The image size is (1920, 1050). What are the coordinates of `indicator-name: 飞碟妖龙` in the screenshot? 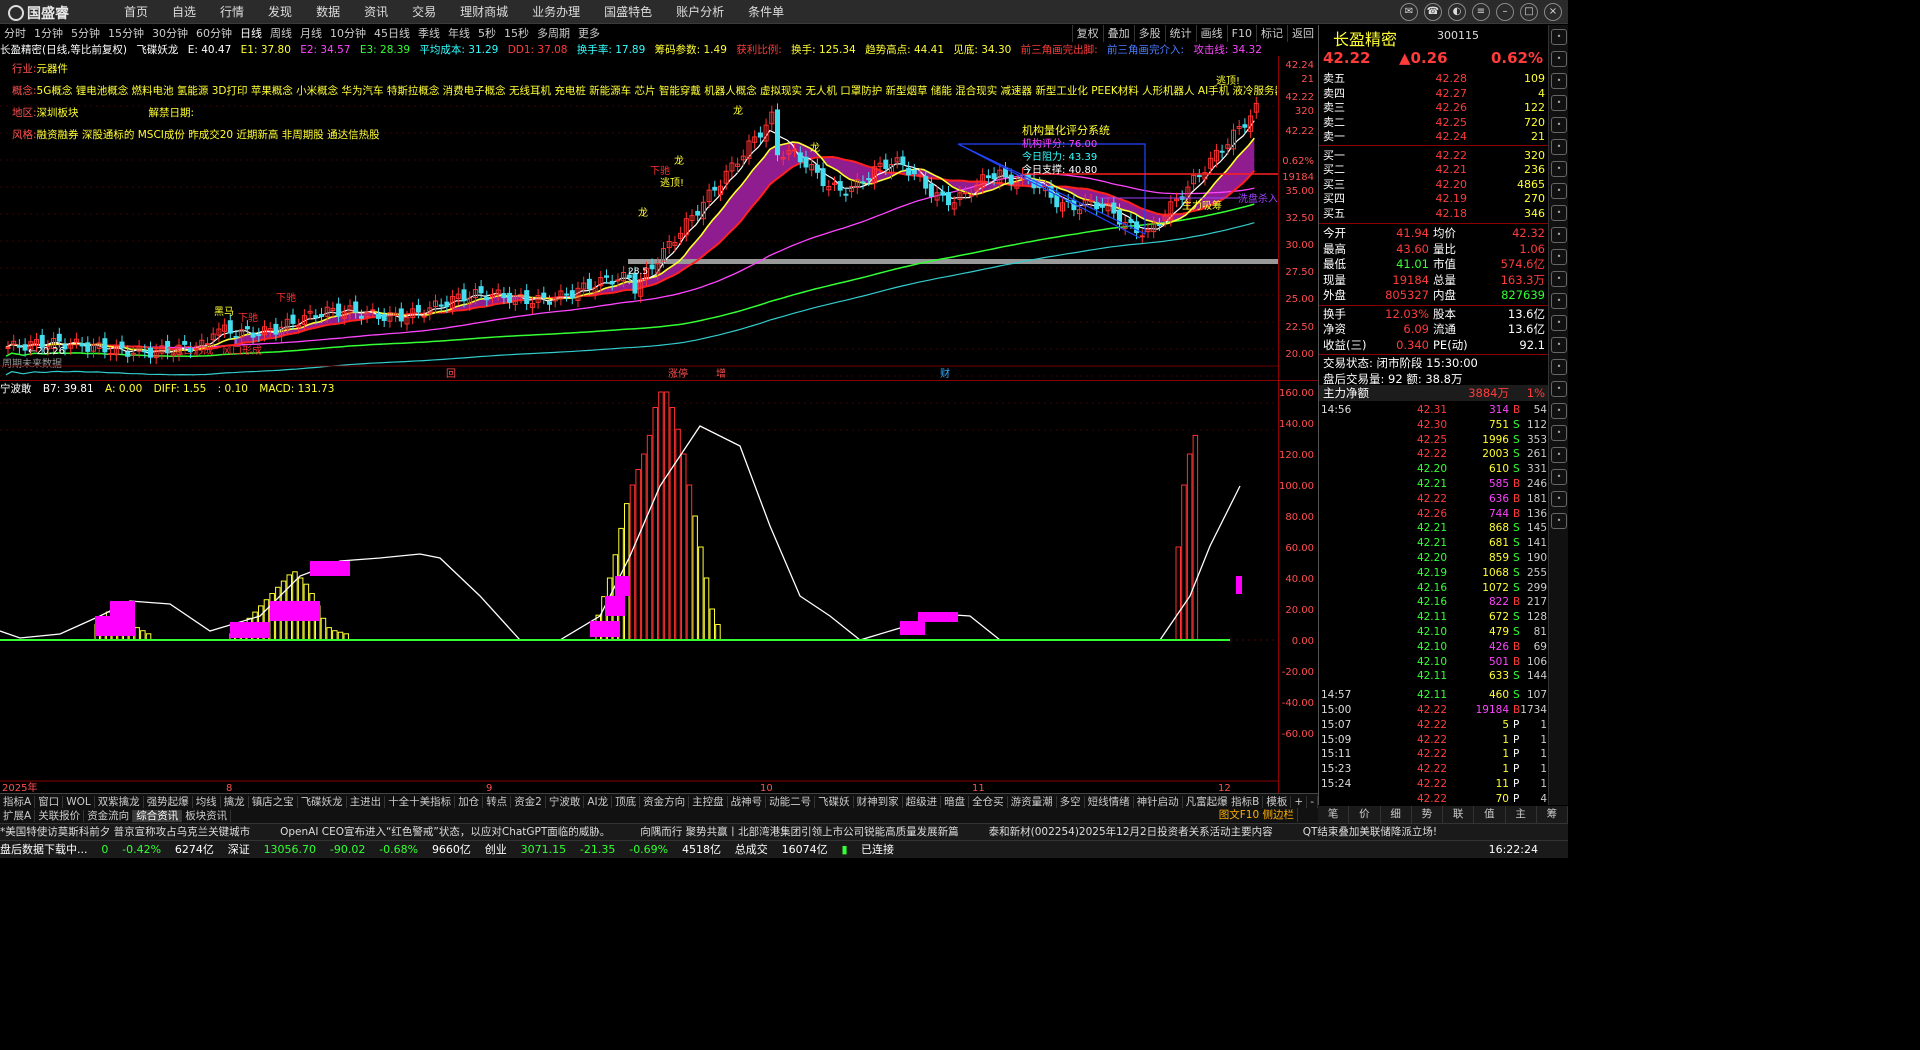 It's located at (157, 50).